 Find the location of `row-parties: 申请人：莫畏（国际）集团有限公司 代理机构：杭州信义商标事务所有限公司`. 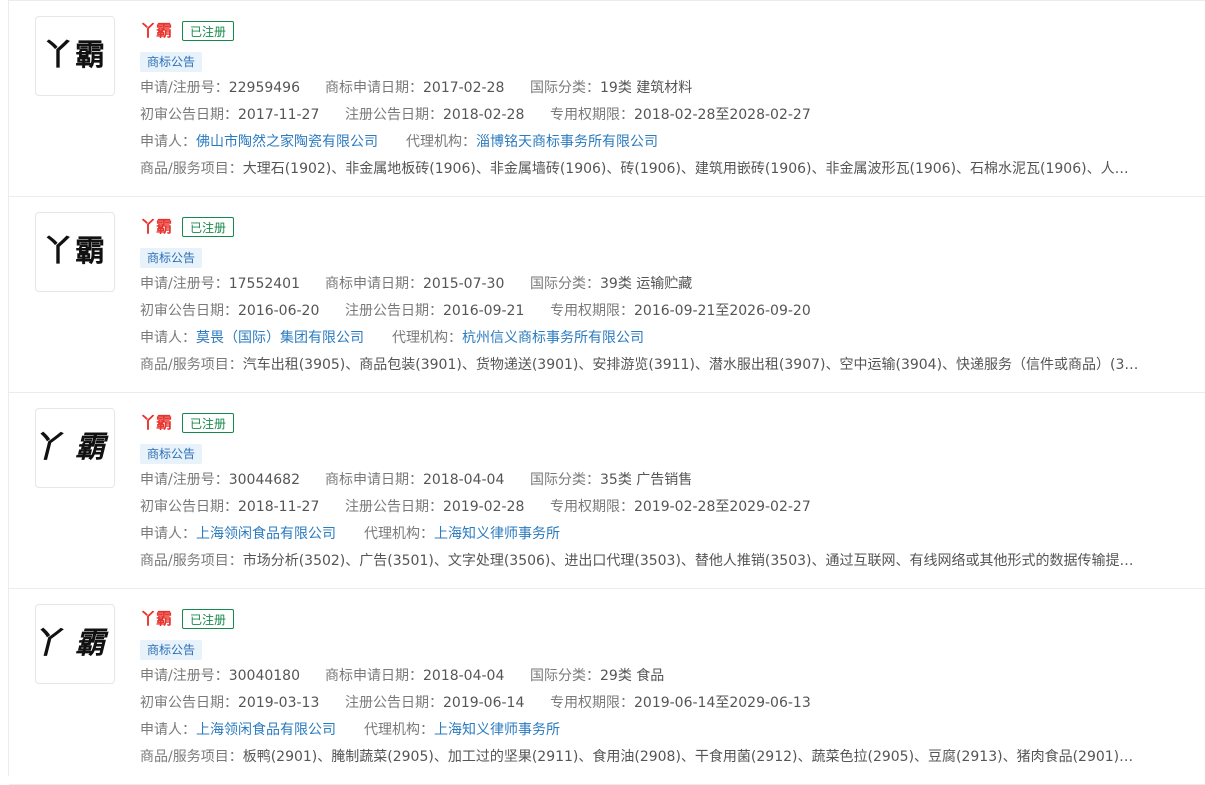

row-parties: 申请人：莫畏（国际）集团有限公司 代理机构：杭州信义商标事务所有限公司 is located at coordinates (392, 338).